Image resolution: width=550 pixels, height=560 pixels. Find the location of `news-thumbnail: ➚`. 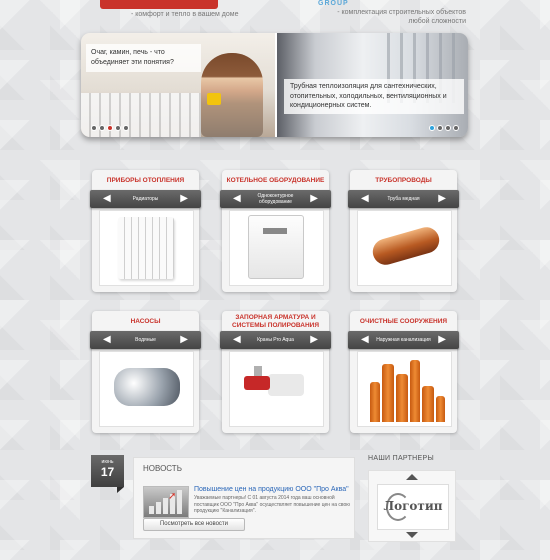

news-thumbnail: ➚ is located at coordinates (166, 502).